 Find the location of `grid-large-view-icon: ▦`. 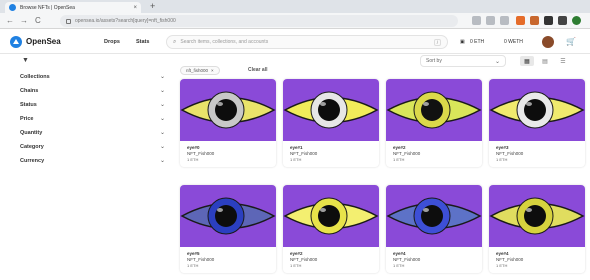

grid-large-view-icon: ▦ is located at coordinates (527, 61).